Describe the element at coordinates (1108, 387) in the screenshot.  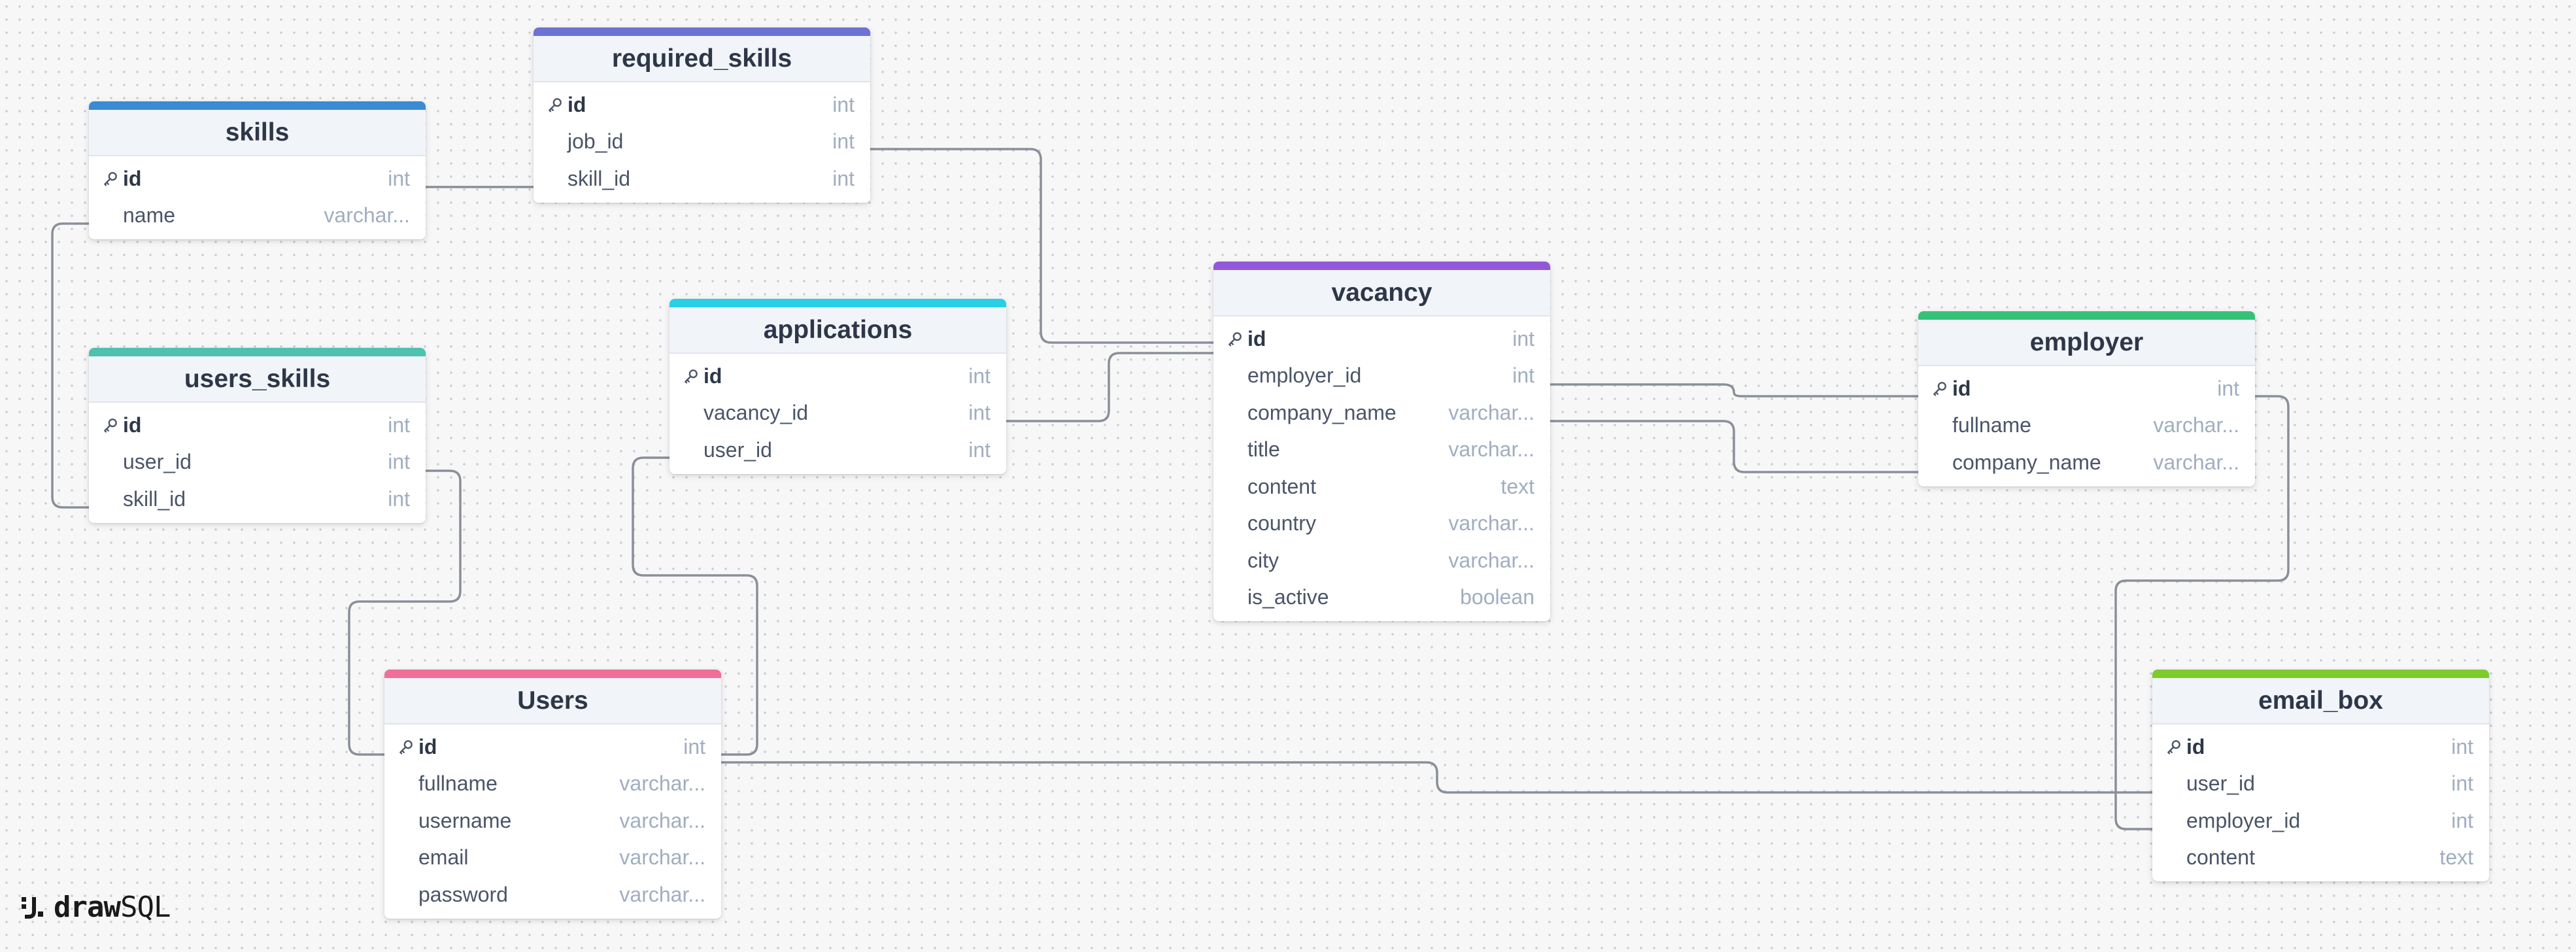
I see `relation-vacancy-applications` at that location.